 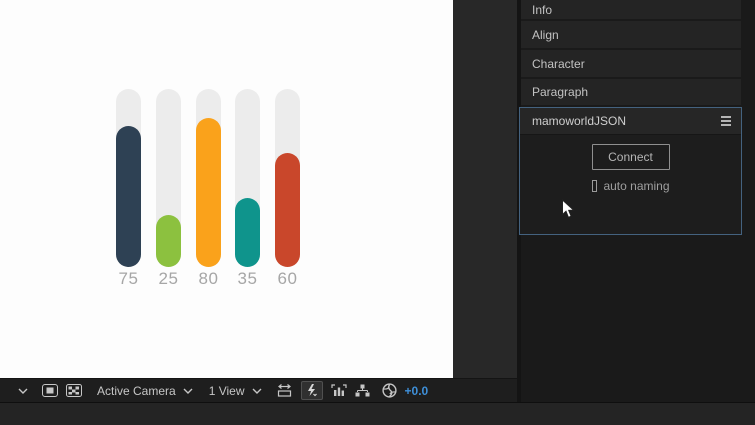 I want to click on mamoworld-panel-body: Connect auto naming, so click(x=630, y=164).